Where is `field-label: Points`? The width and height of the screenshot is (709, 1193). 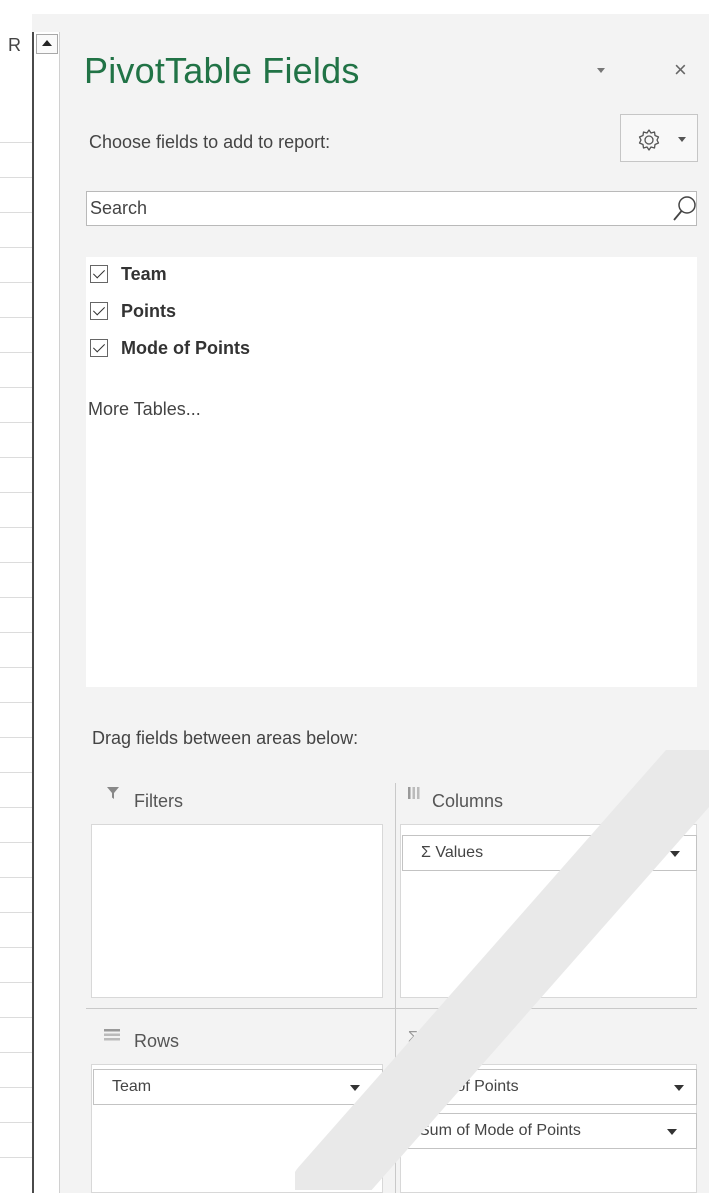 field-label: Points is located at coordinates (149, 311).